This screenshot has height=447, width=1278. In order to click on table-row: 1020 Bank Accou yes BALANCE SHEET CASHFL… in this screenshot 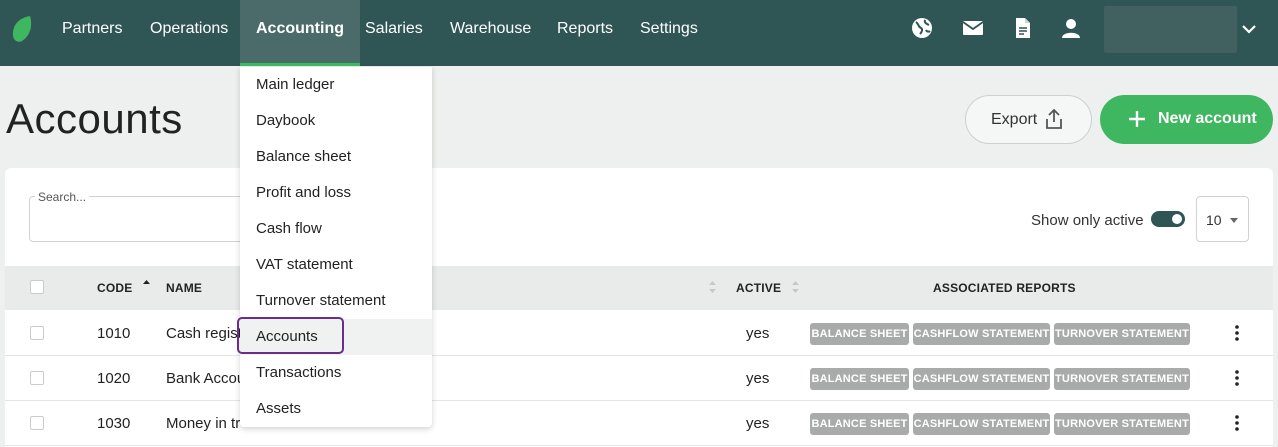, I will do `click(639, 378)`.